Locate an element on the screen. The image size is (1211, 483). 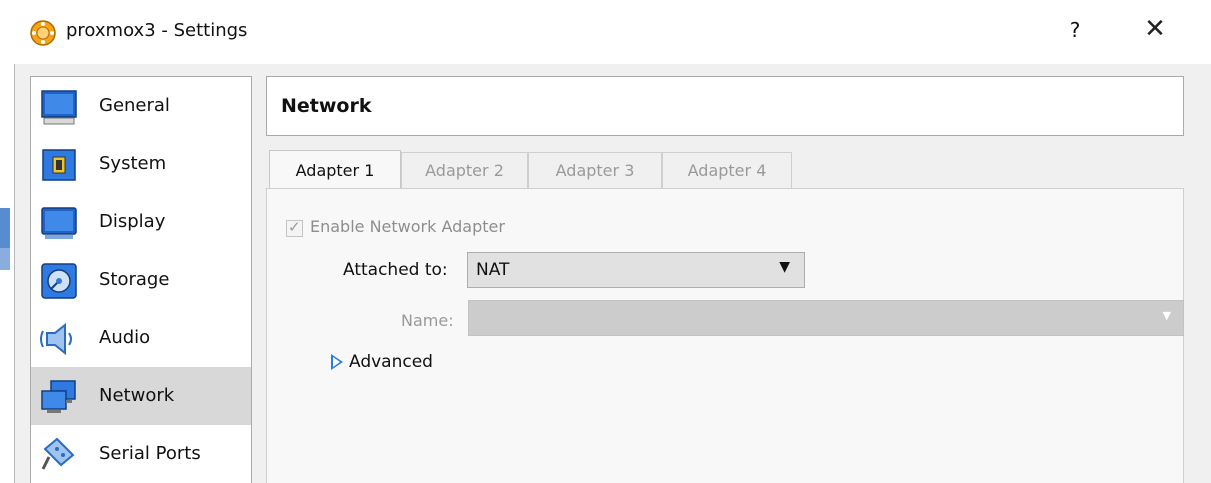
tab-adapter-1: Adapter 1 is located at coordinates (335, 170).